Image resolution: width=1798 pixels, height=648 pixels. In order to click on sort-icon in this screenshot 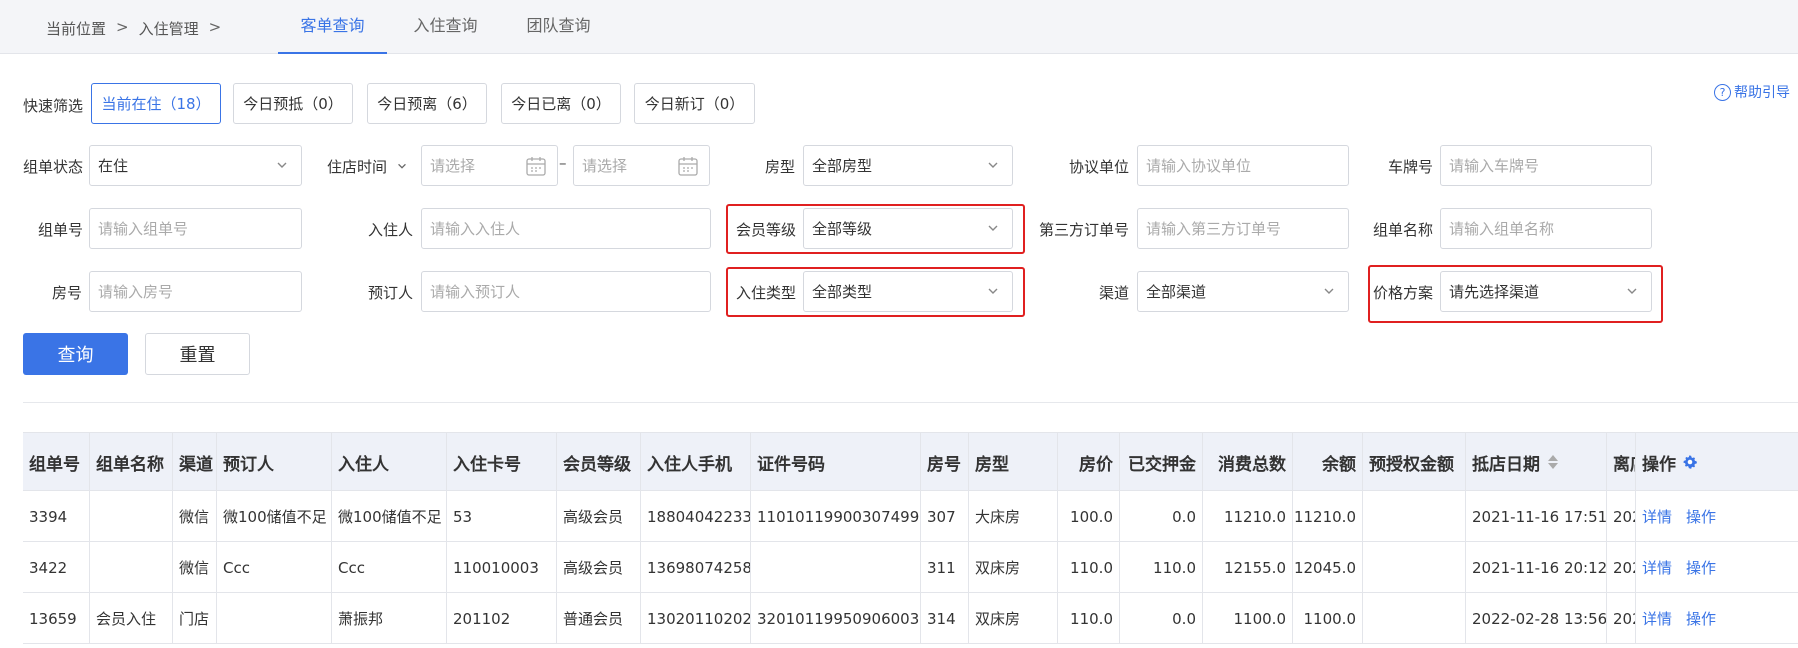, I will do `click(1553, 462)`.